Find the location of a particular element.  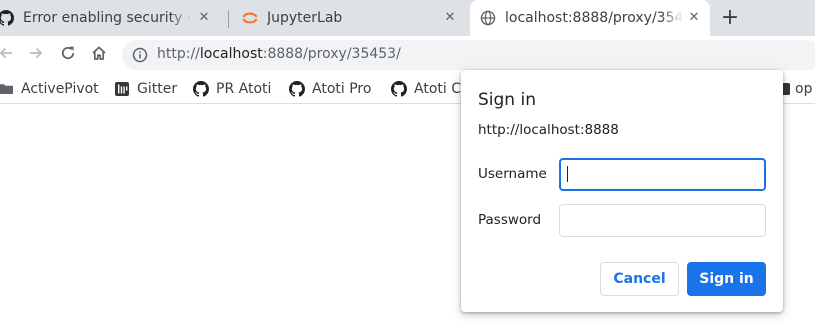

tab-divider is located at coordinates (228, 19).